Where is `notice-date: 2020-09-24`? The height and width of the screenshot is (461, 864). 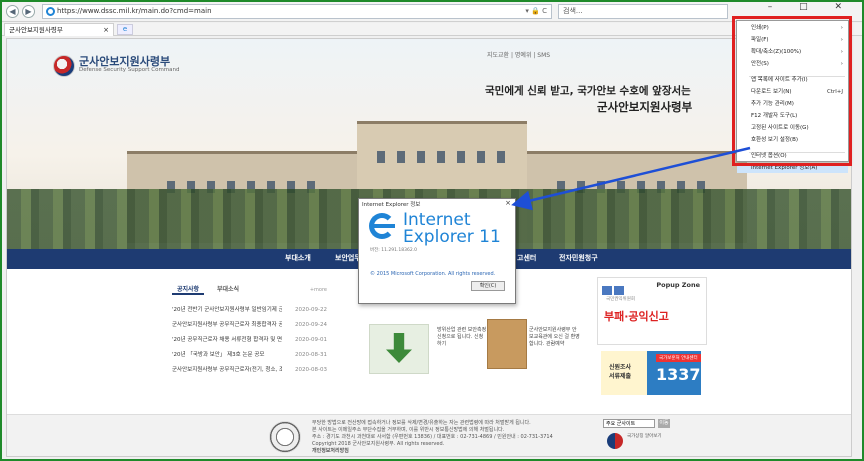 notice-date: 2020-09-24 is located at coordinates (311, 325).